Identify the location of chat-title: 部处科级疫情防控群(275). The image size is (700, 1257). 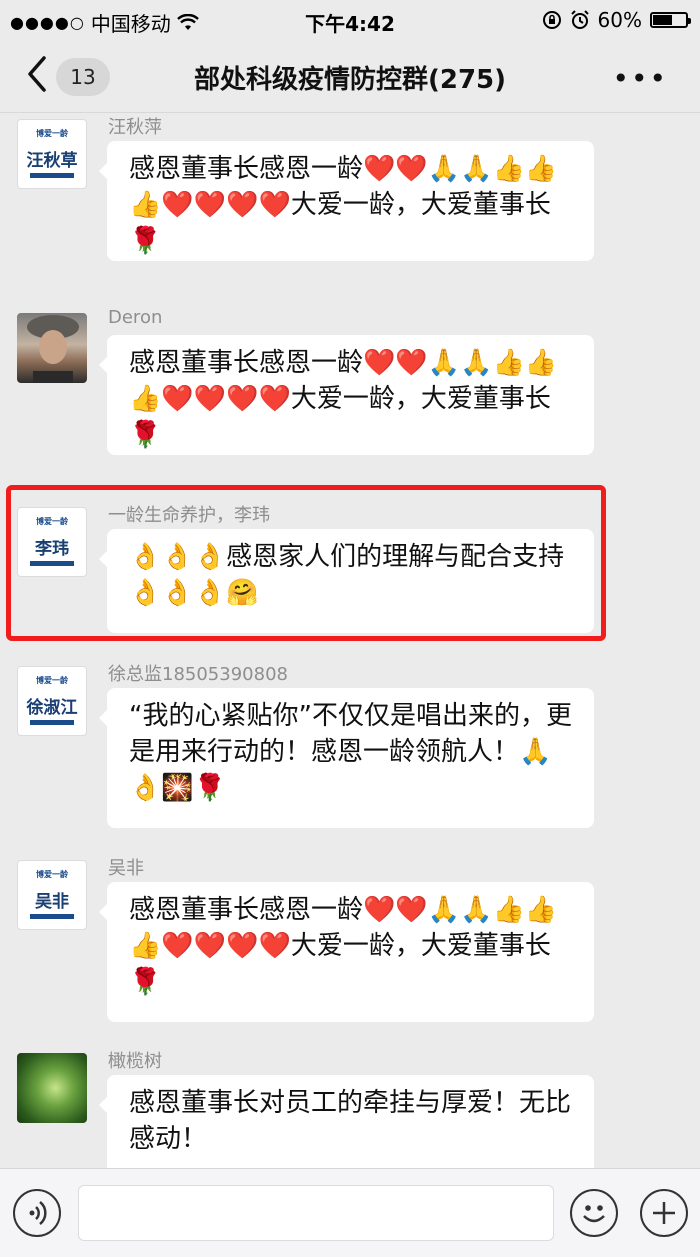
(350, 80).